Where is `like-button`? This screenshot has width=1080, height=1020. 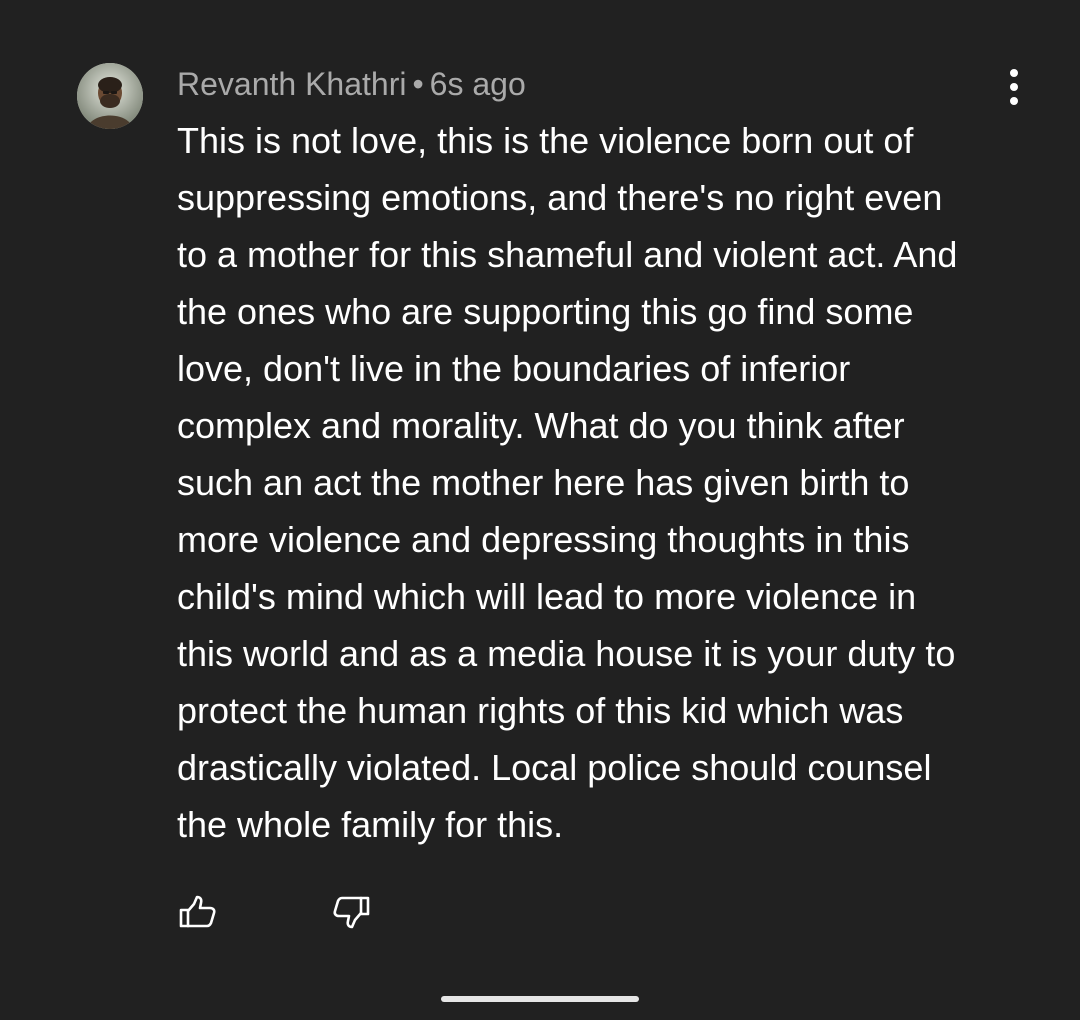 like-button is located at coordinates (198, 913).